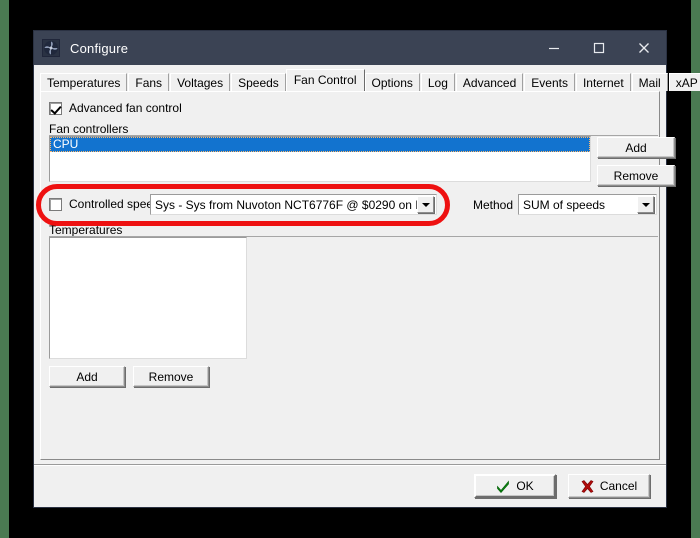  Describe the element at coordinates (320, 159) in the screenshot. I see `fan-controllers-listbox: CPU` at that location.